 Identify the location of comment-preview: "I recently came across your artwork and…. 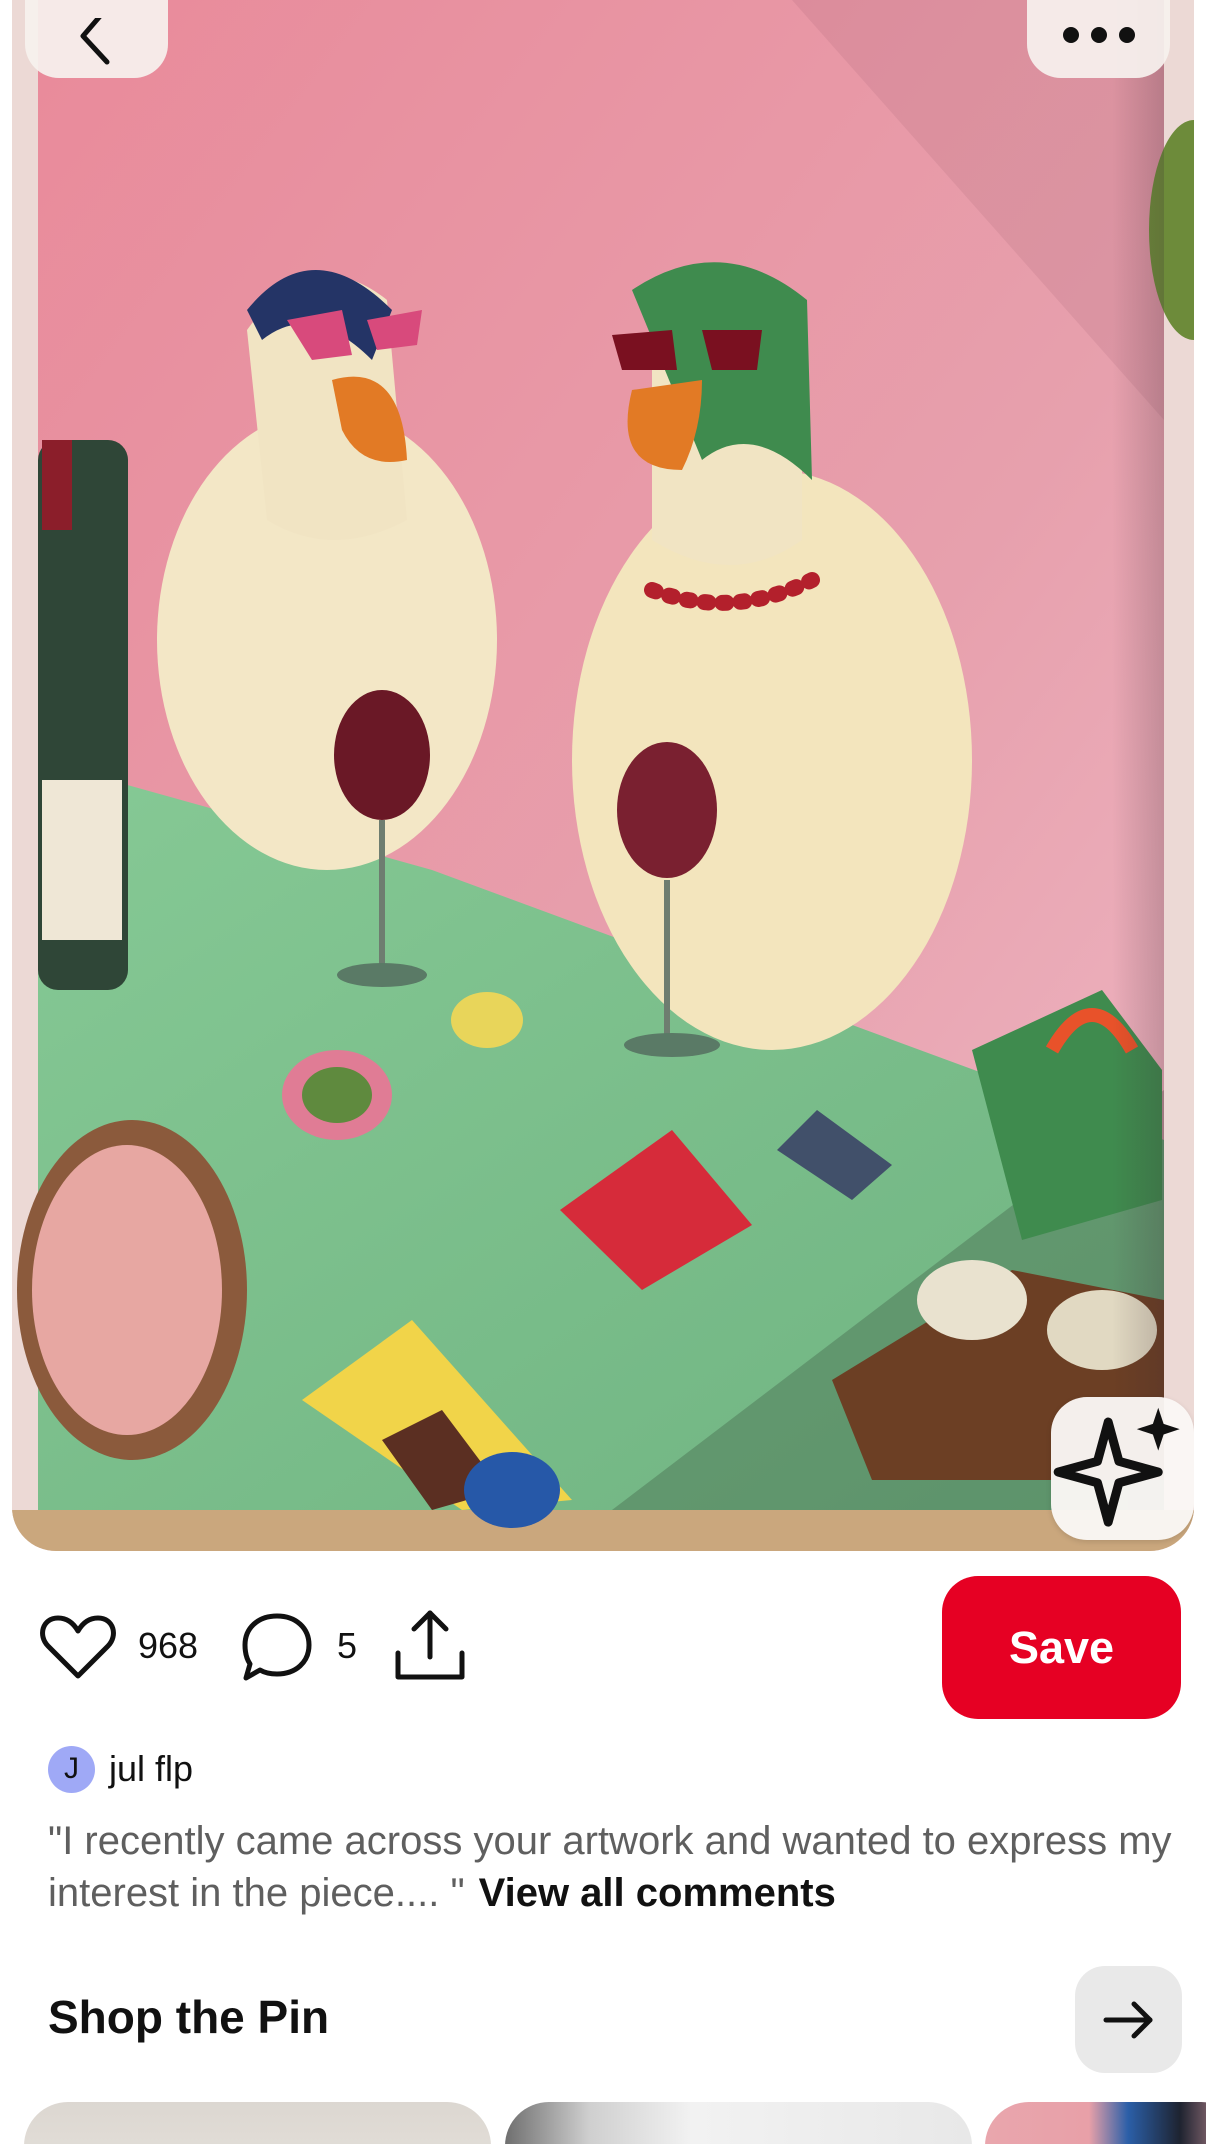
(613, 1867).